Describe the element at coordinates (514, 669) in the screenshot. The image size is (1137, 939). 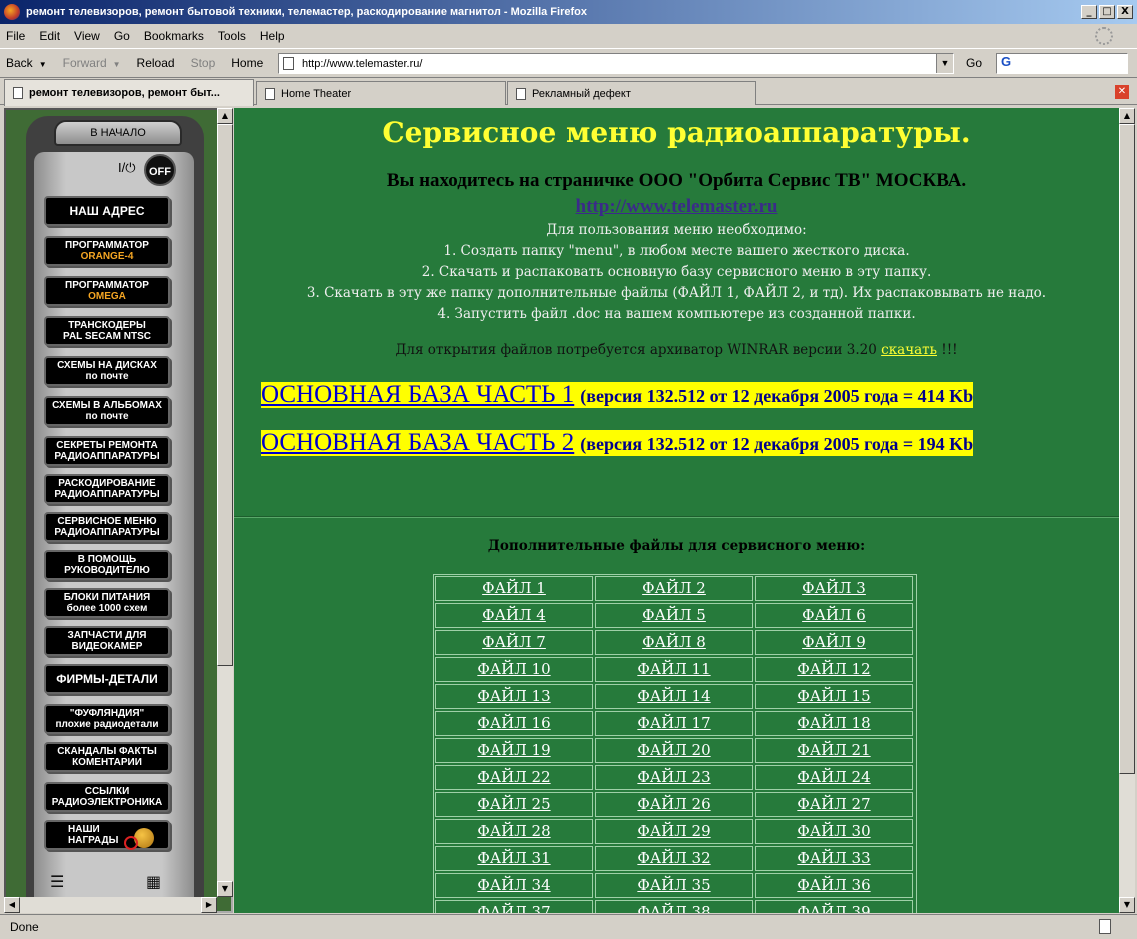
I see `file-link: ФАЙЛ 10` at that location.